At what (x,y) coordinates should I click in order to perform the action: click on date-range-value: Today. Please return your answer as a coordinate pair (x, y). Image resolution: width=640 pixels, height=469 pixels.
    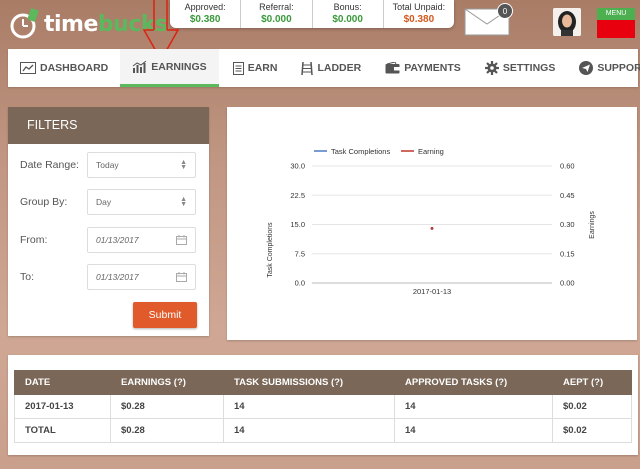
    Looking at the image, I should click on (107, 165).